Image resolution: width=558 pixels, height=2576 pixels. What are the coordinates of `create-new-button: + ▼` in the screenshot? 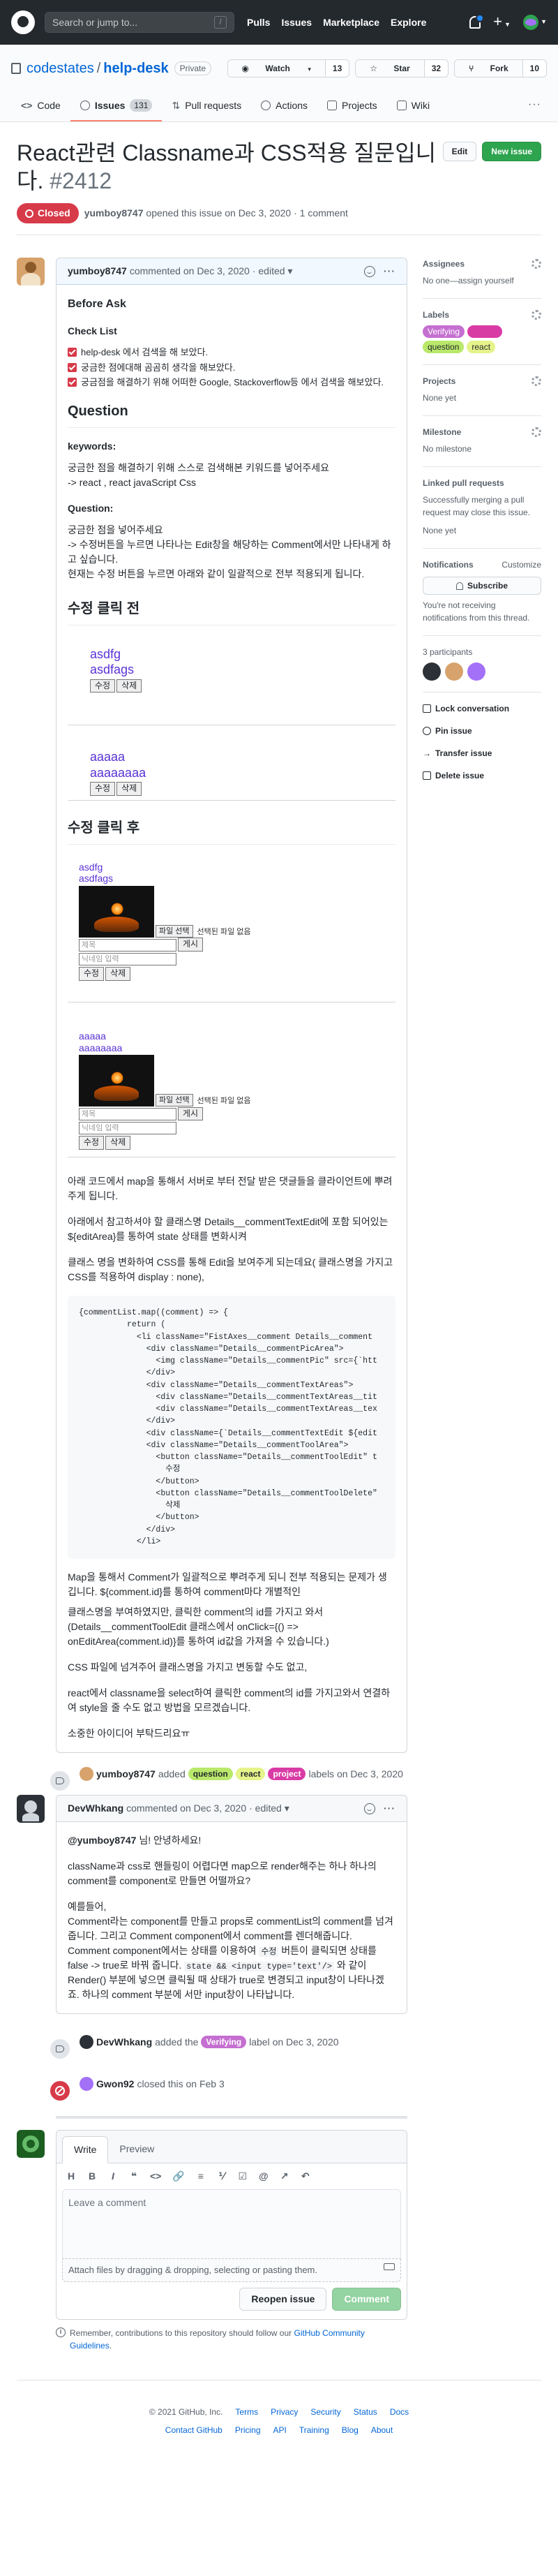 It's located at (502, 22).